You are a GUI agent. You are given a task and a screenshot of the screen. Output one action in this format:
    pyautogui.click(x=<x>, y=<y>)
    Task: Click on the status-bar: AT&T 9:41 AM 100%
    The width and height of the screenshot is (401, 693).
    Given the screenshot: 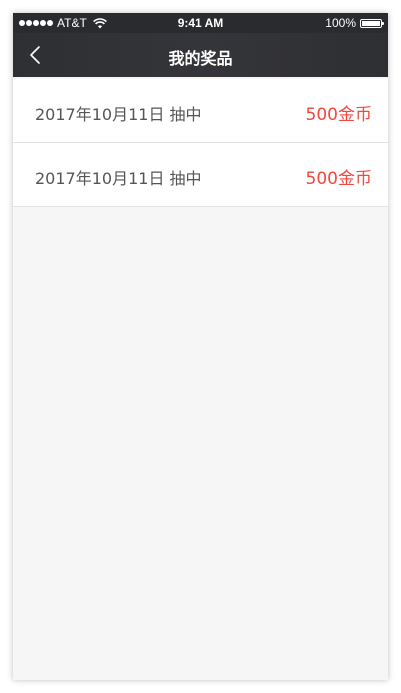 What is the action you would take?
    pyautogui.click(x=200, y=23)
    